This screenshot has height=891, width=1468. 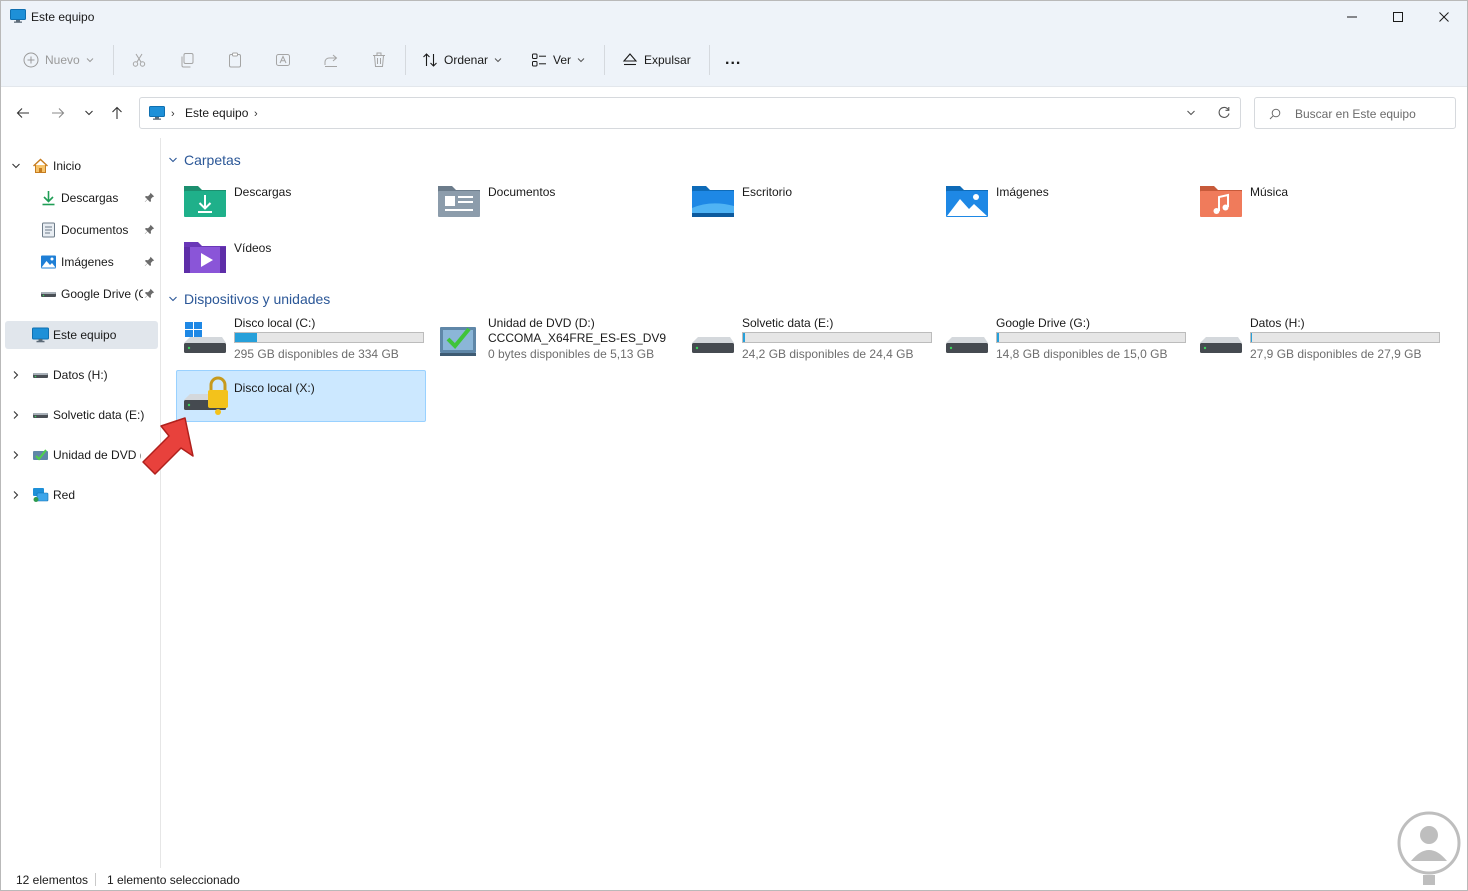 I want to click on plus-circle-icon, so click(x=31, y=60).